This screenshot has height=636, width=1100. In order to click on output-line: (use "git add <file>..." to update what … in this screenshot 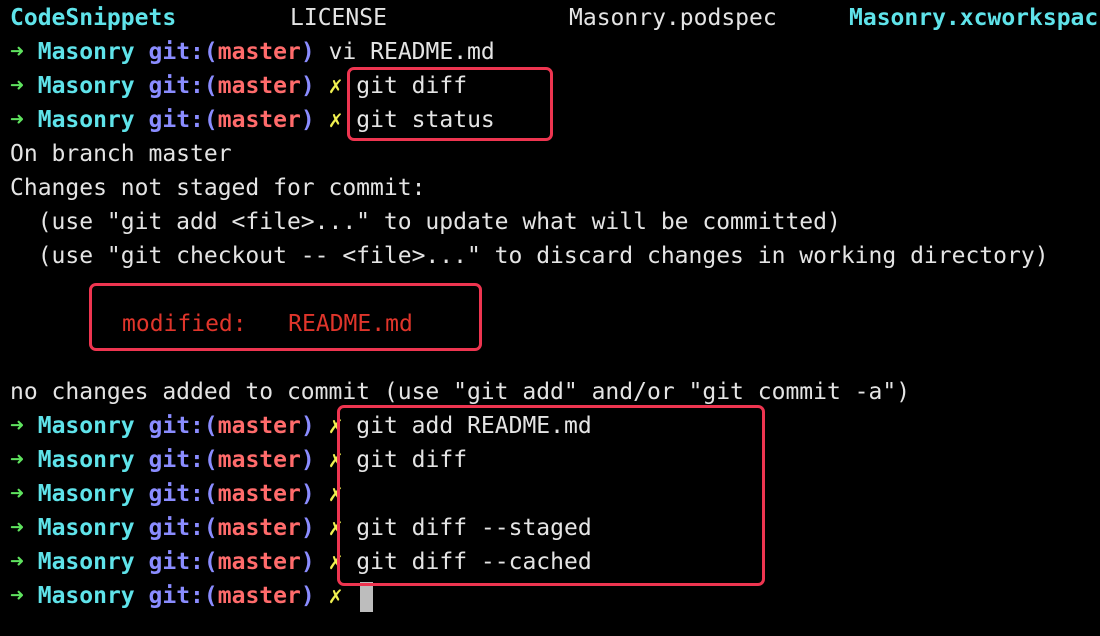, I will do `click(425, 222)`.